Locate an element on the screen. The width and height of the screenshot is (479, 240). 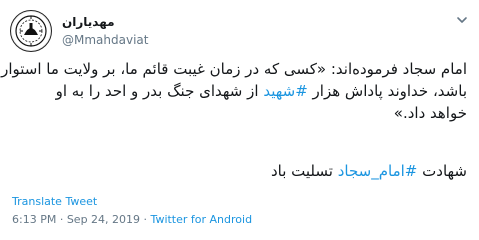
hashtag-shahid: #شهید is located at coordinates (285, 91).